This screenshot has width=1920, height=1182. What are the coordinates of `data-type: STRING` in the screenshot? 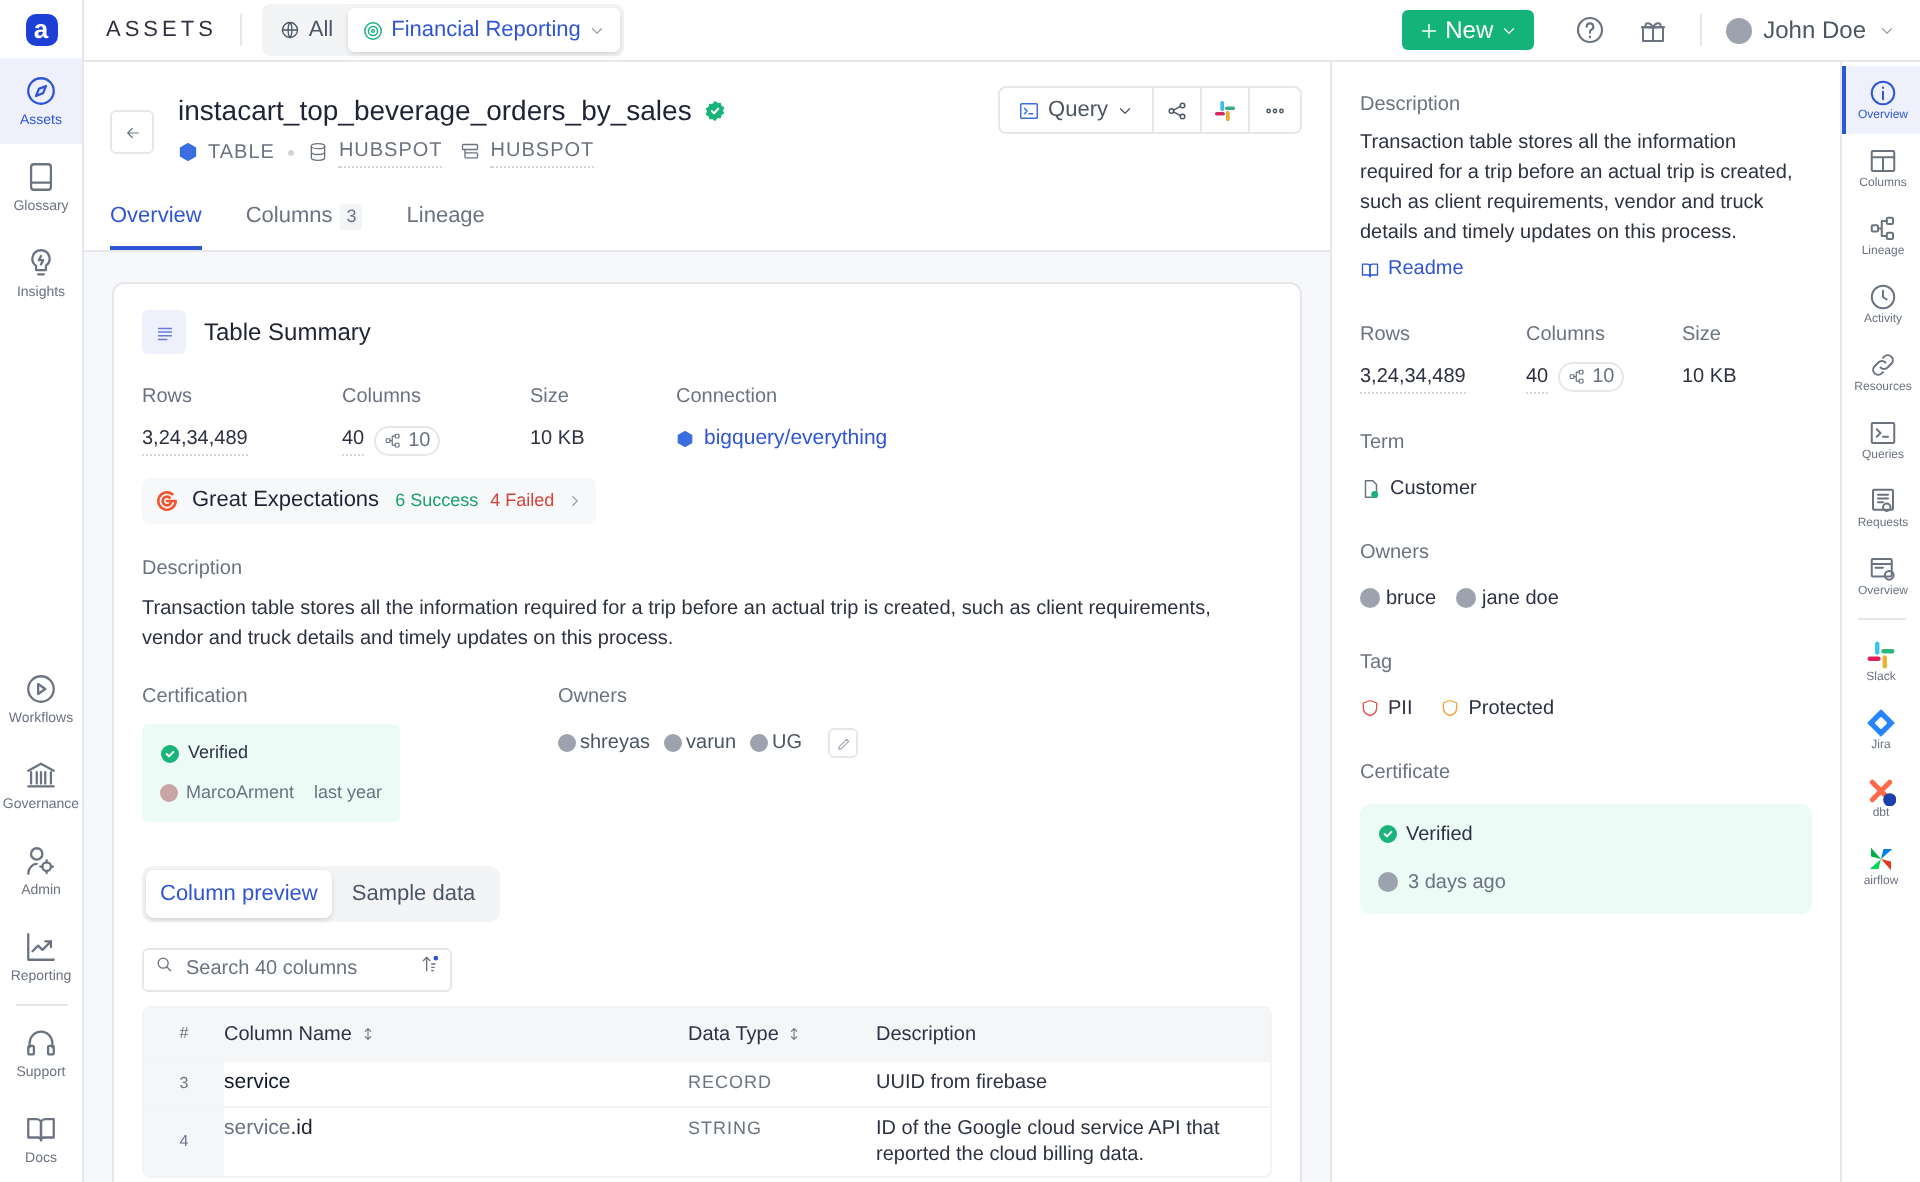 It's located at (726, 1128).